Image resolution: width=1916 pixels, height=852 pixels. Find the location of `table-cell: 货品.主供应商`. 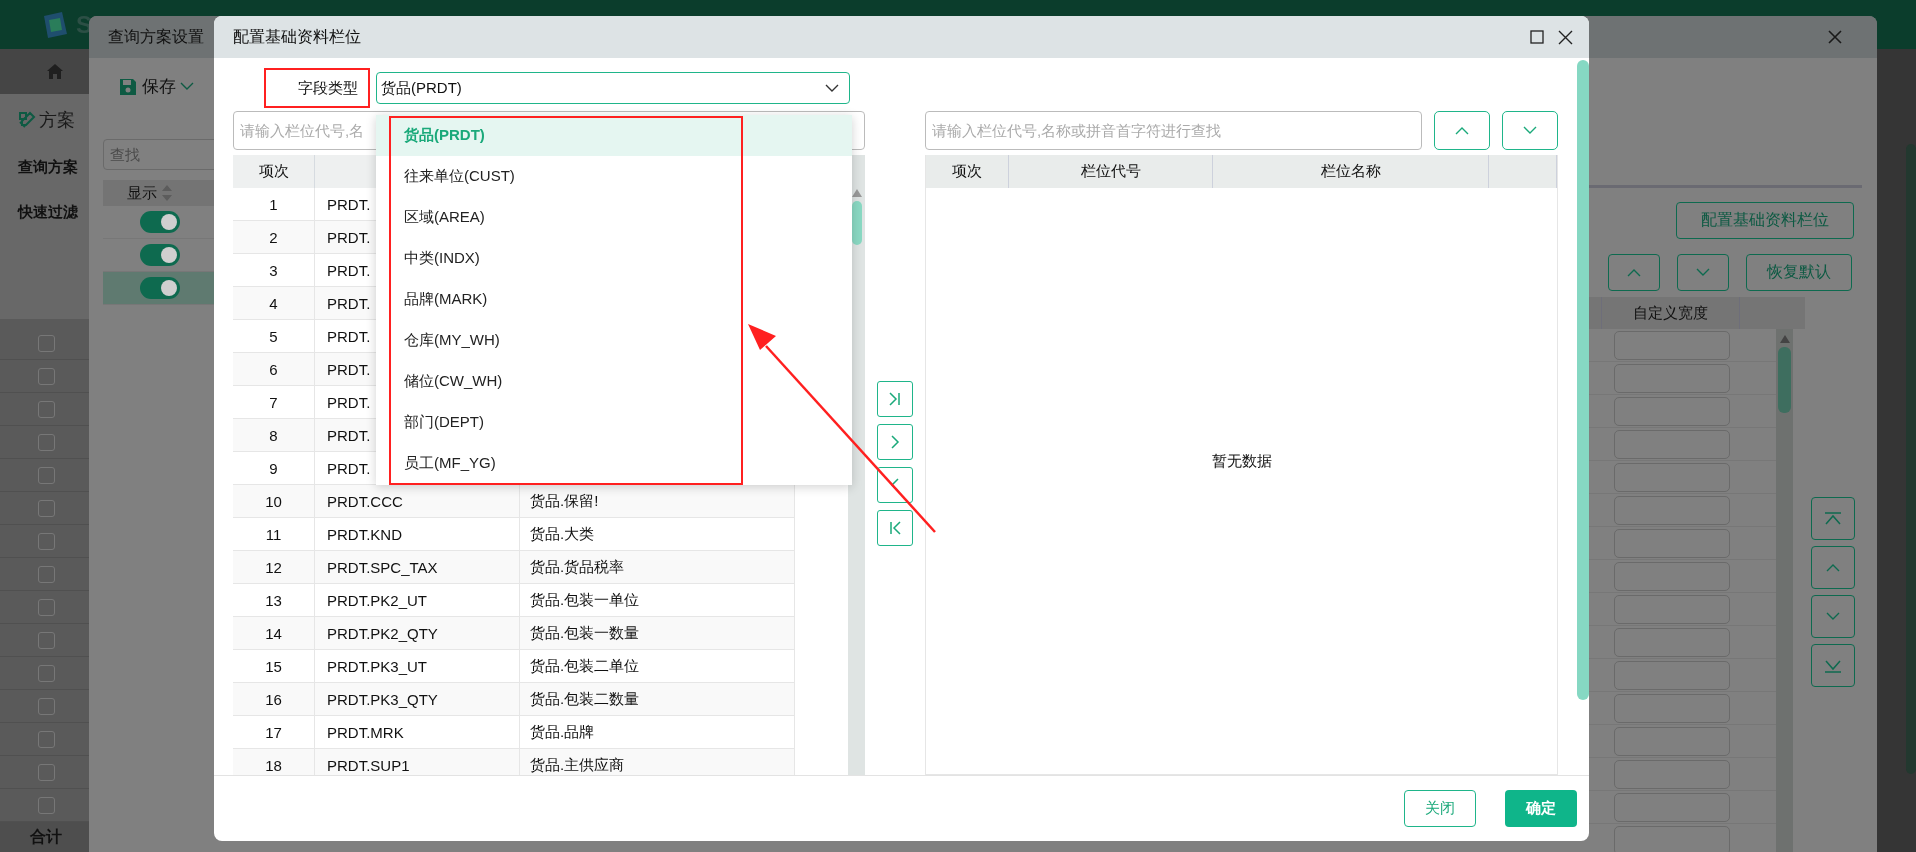

table-cell: 货品.主供应商 is located at coordinates (657, 762).